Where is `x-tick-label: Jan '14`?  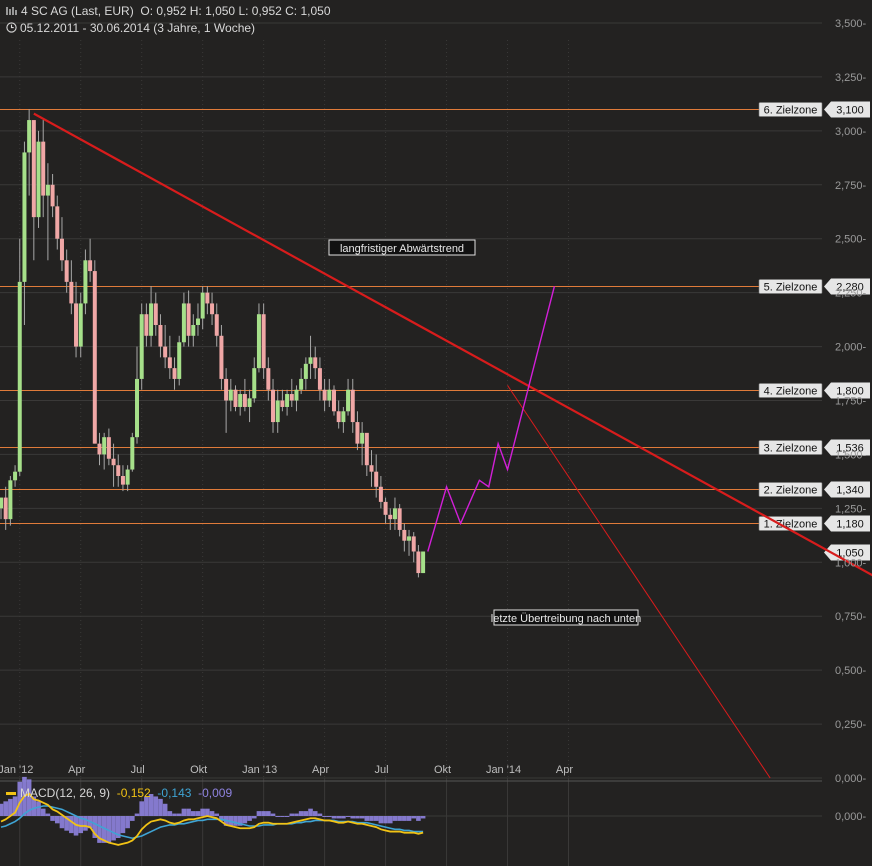 x-tick-label: Jan '14 is located at coordinates (503, 770).